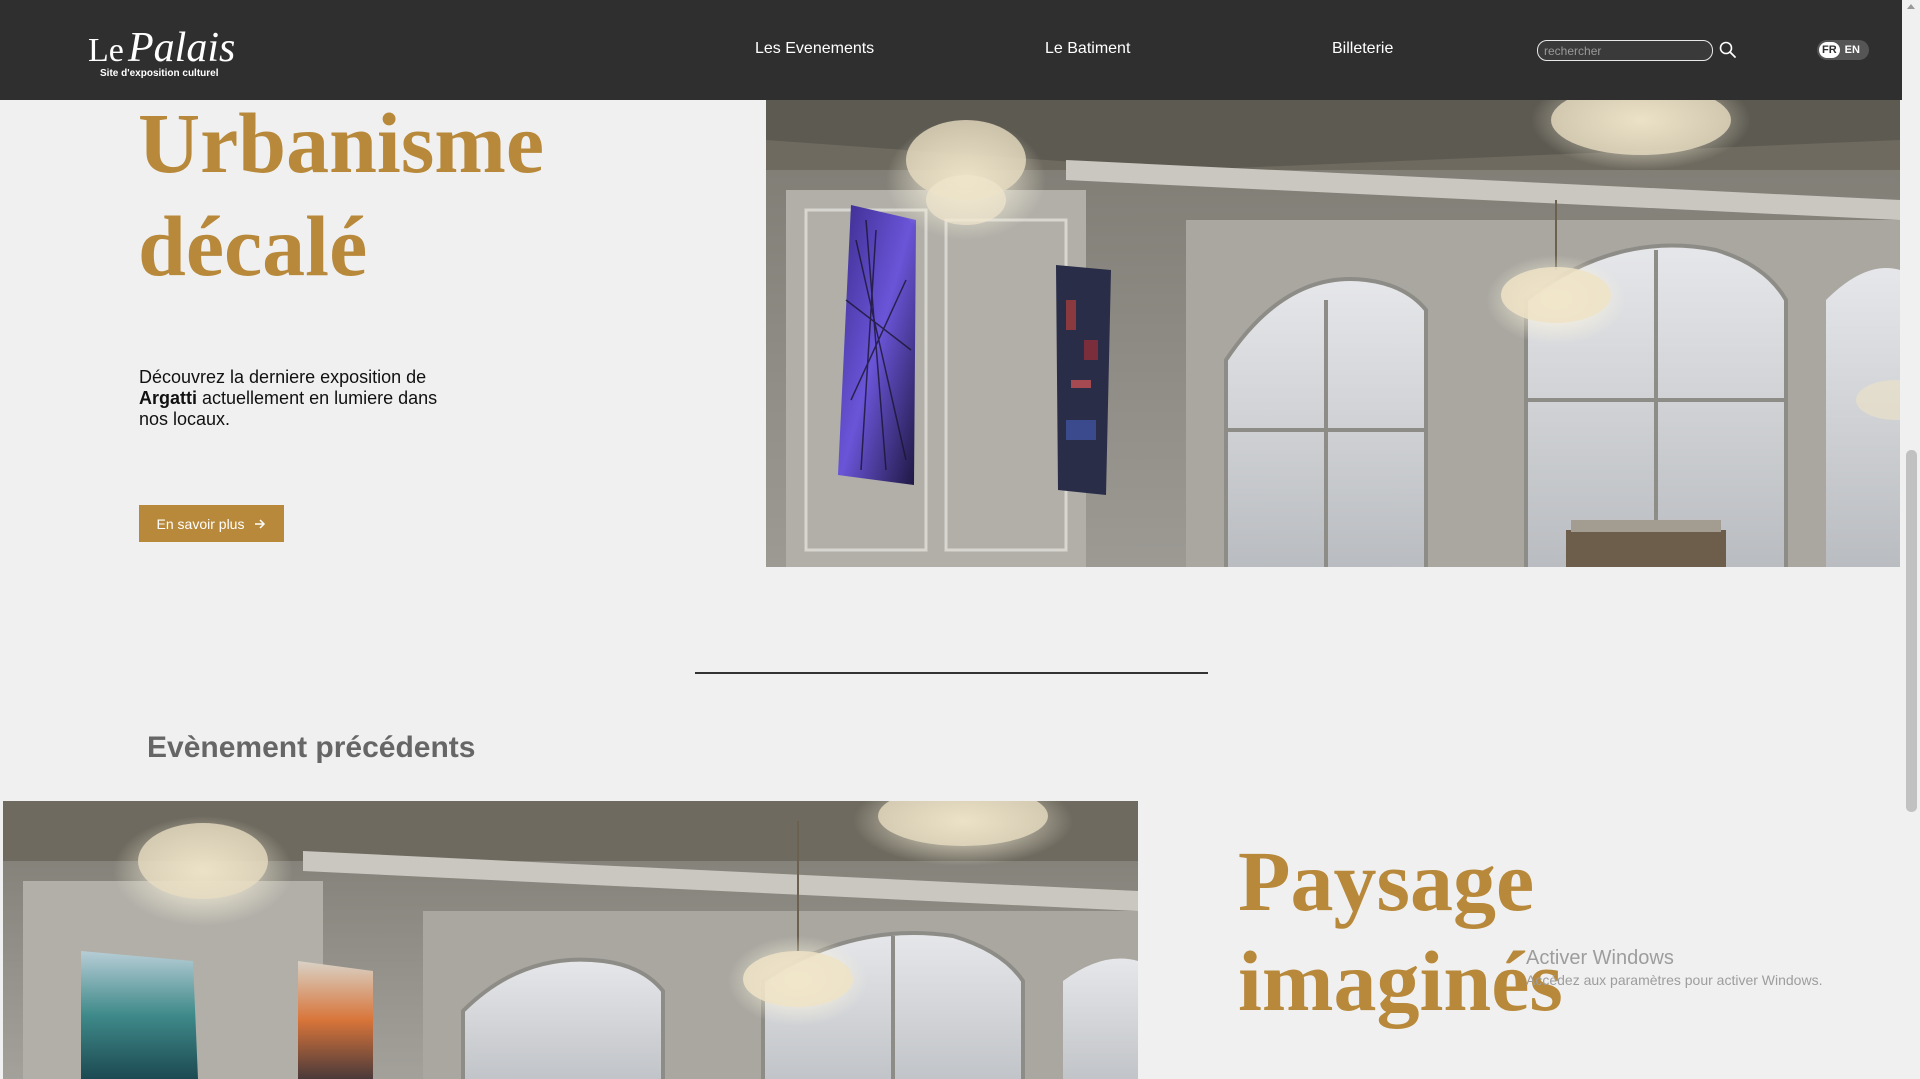 The height and width of the screenshot is (1079, 1920). I want to click on hero-desc-artist: Argatti, so click(168, 398).